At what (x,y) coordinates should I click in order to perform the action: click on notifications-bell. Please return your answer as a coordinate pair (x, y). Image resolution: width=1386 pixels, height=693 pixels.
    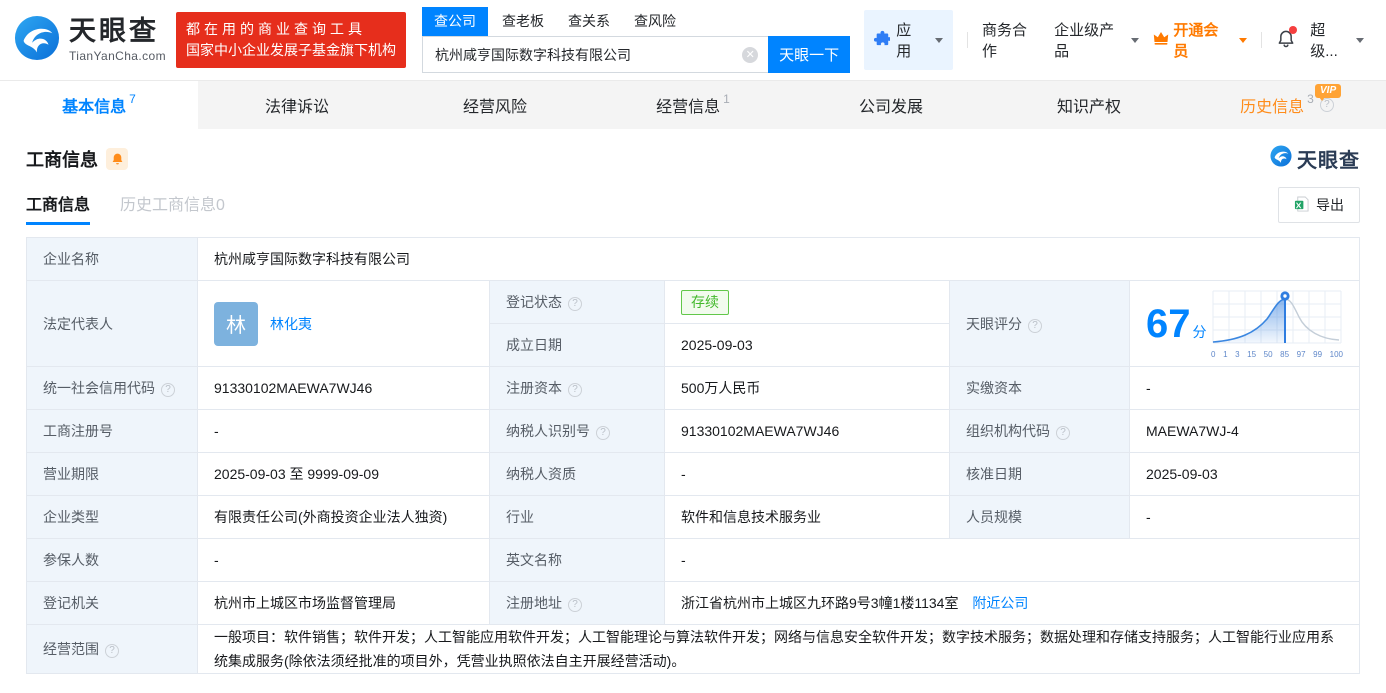
    Looking at the image, I should click on (1287, 39).